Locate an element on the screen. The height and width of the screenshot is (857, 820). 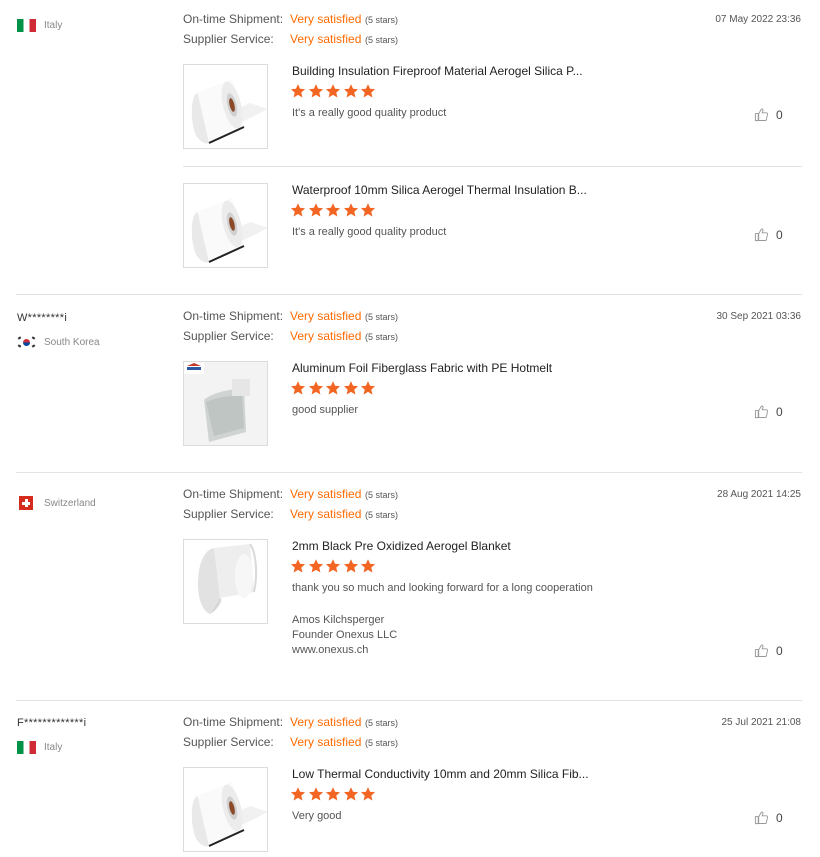
buyer-name: W********i is located at coordinates (42, 318).